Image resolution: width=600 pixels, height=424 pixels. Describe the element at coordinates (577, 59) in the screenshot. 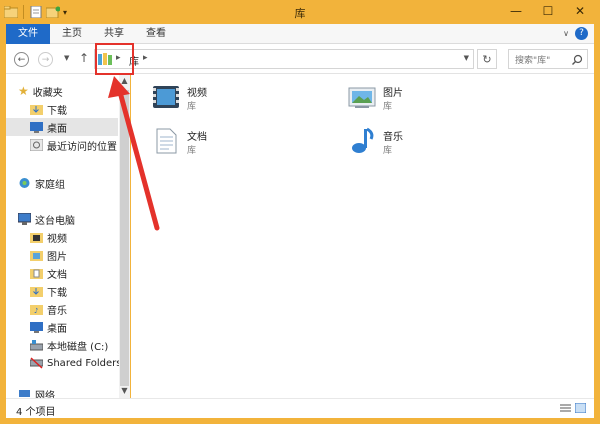

I see `search-icon` at that location.